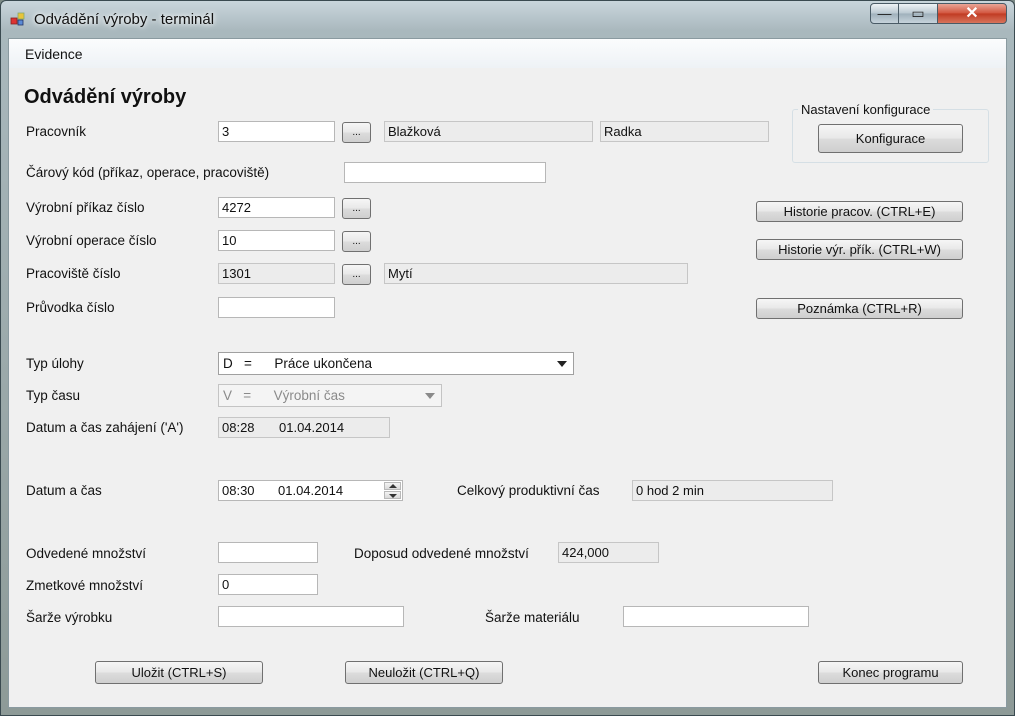 Image resolution: width=1015 pixels, height=716 pixels. Describe the element at coordinates (311, 616) in the screenshot. I see `sarze-vyrobku-input` at that location.